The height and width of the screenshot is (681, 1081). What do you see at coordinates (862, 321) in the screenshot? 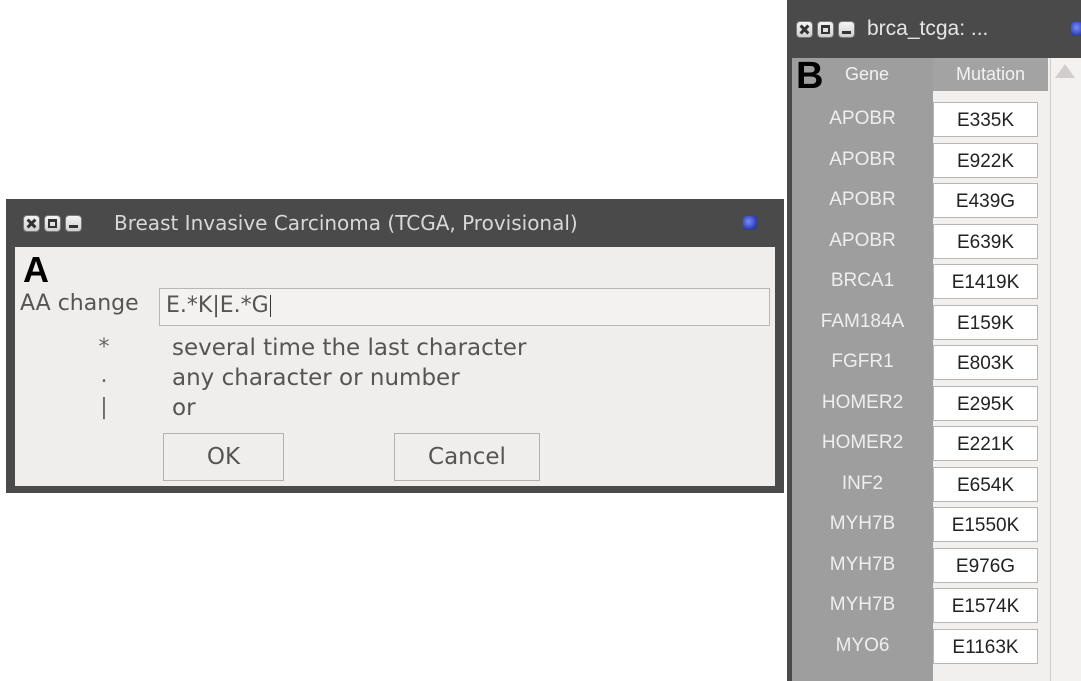
I see `gene-cell: FAM184A` at bounding box center [862, 321].